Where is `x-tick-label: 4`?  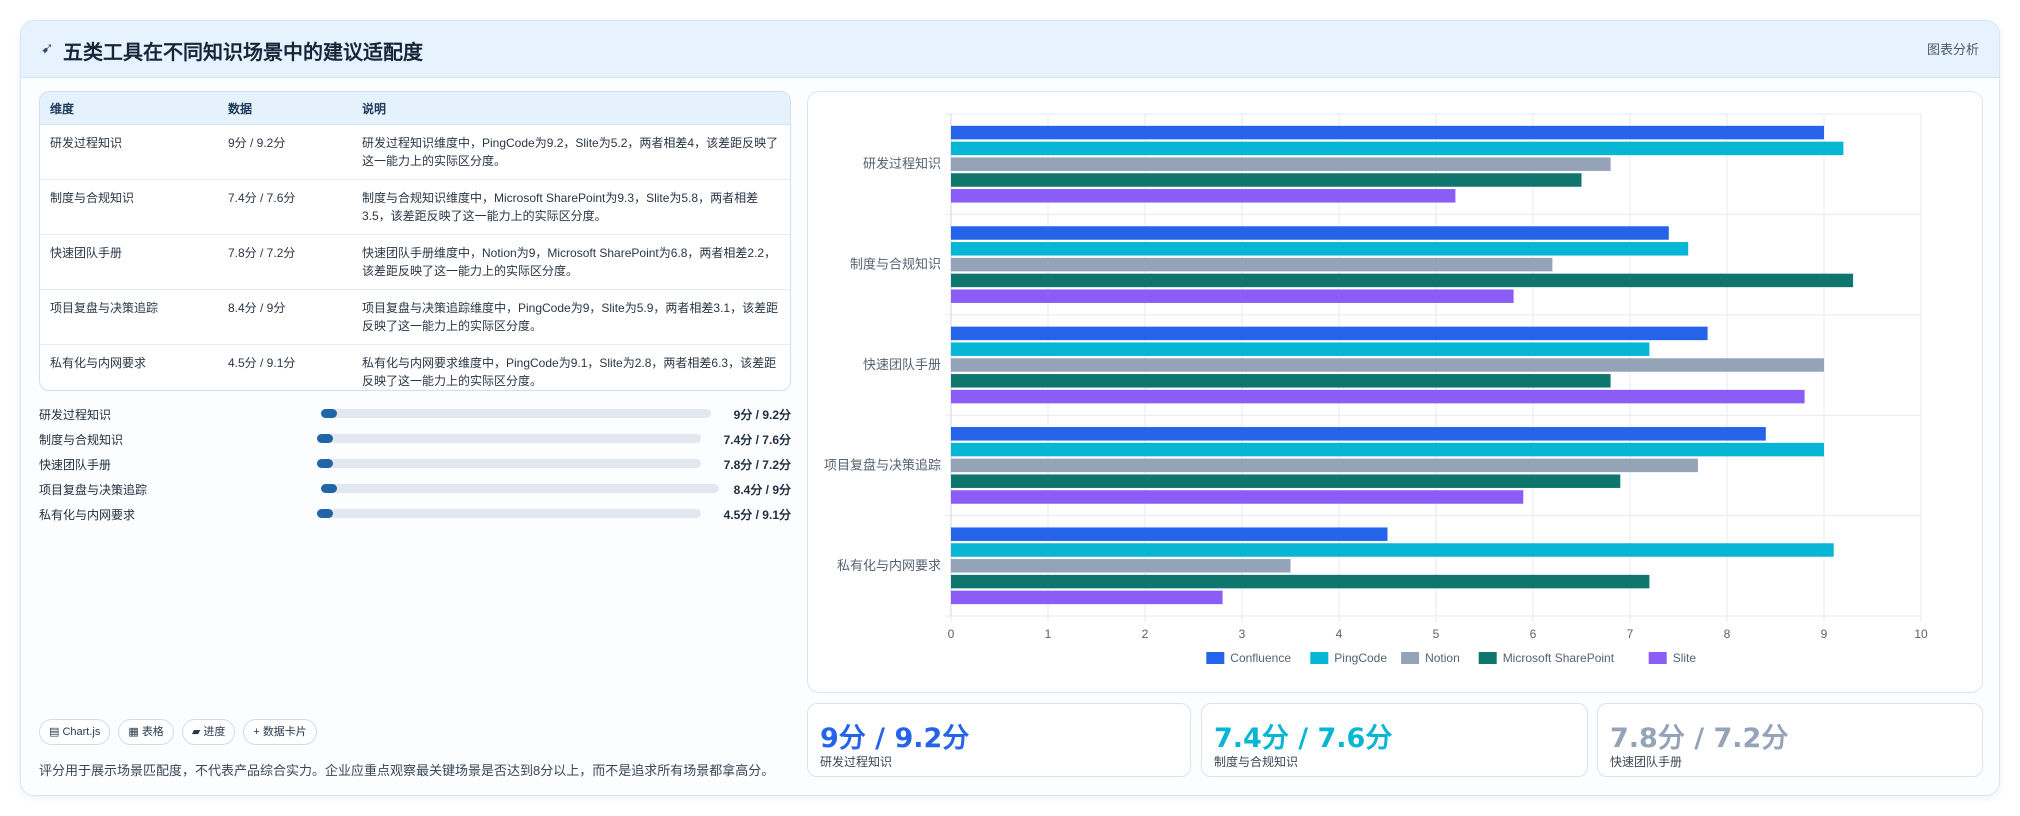 x-tick-label: 4 is located at coordinates (1339, 634).